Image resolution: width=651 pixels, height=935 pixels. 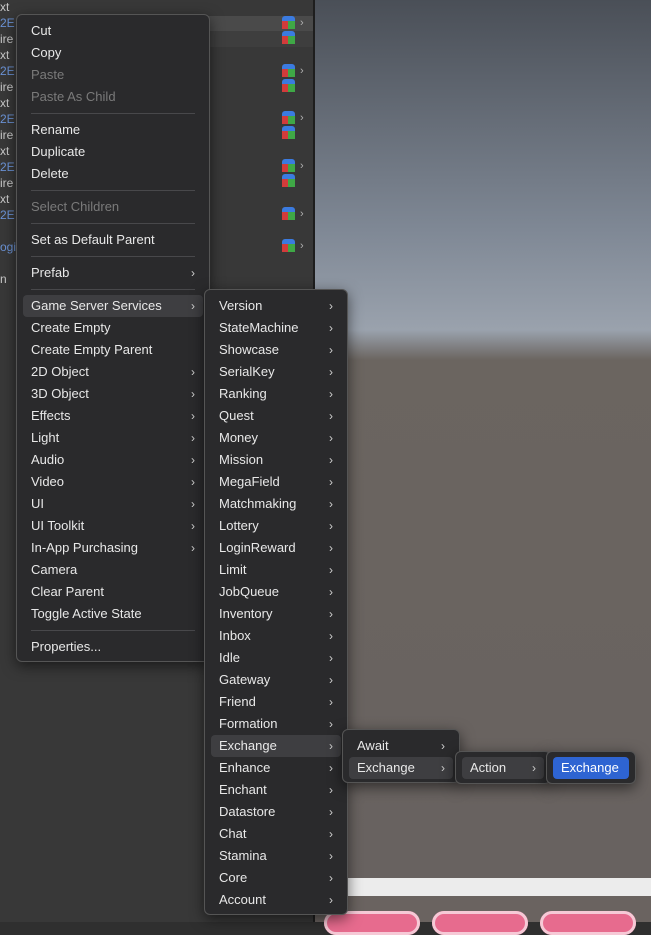 I want to click on submenu-item-core: Core ›, so click(x=276, y=878).